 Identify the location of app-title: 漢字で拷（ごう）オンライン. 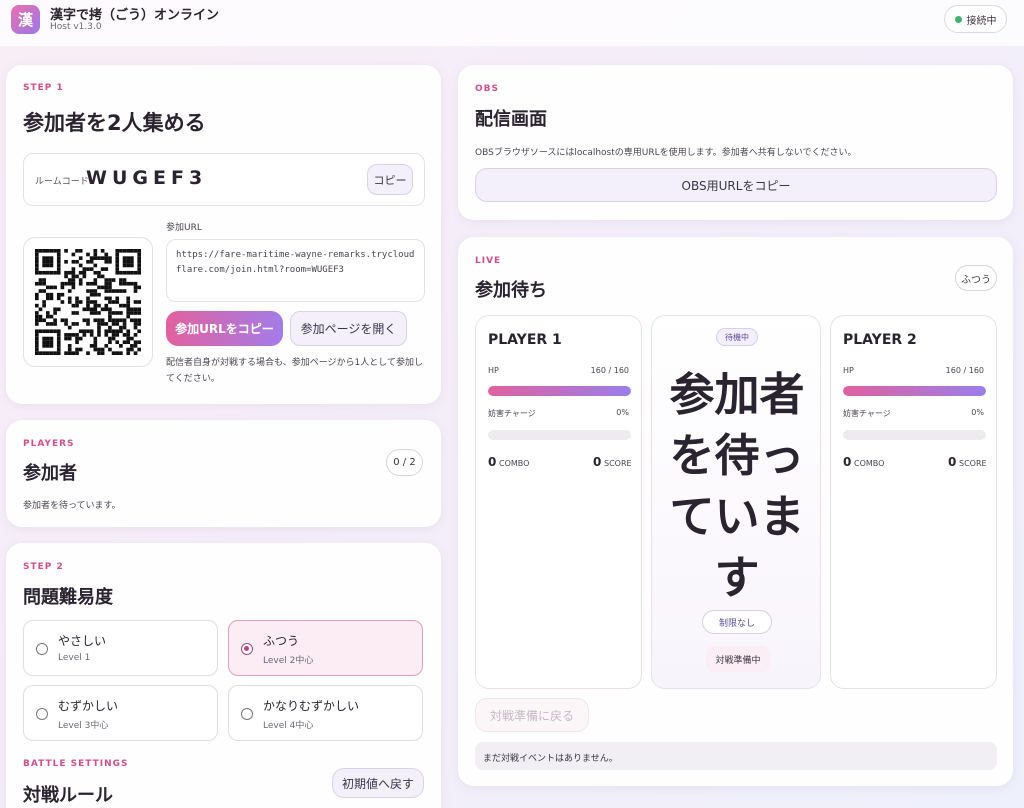
(135, 15).